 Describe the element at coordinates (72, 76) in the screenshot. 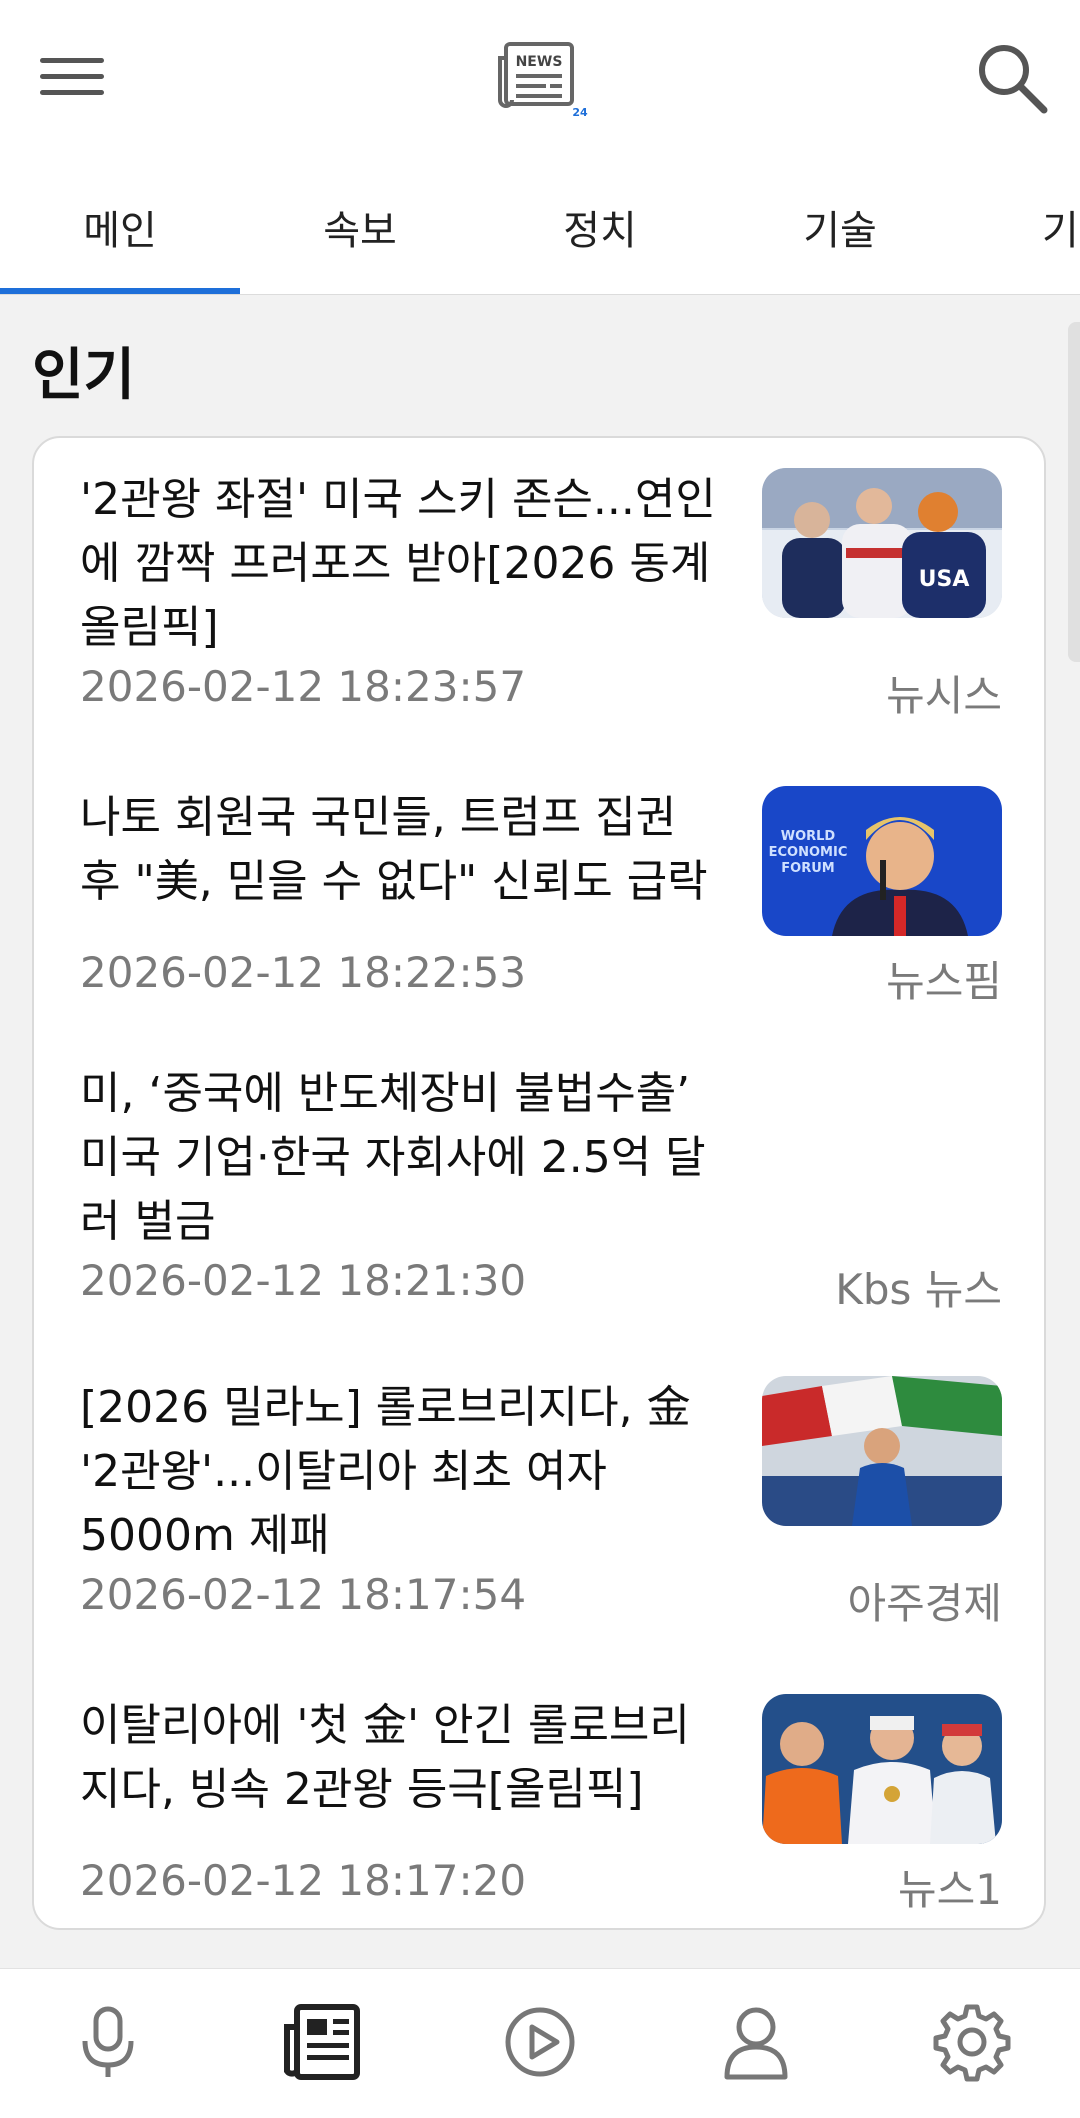

I see `hamburger-menu-icon` at that location.